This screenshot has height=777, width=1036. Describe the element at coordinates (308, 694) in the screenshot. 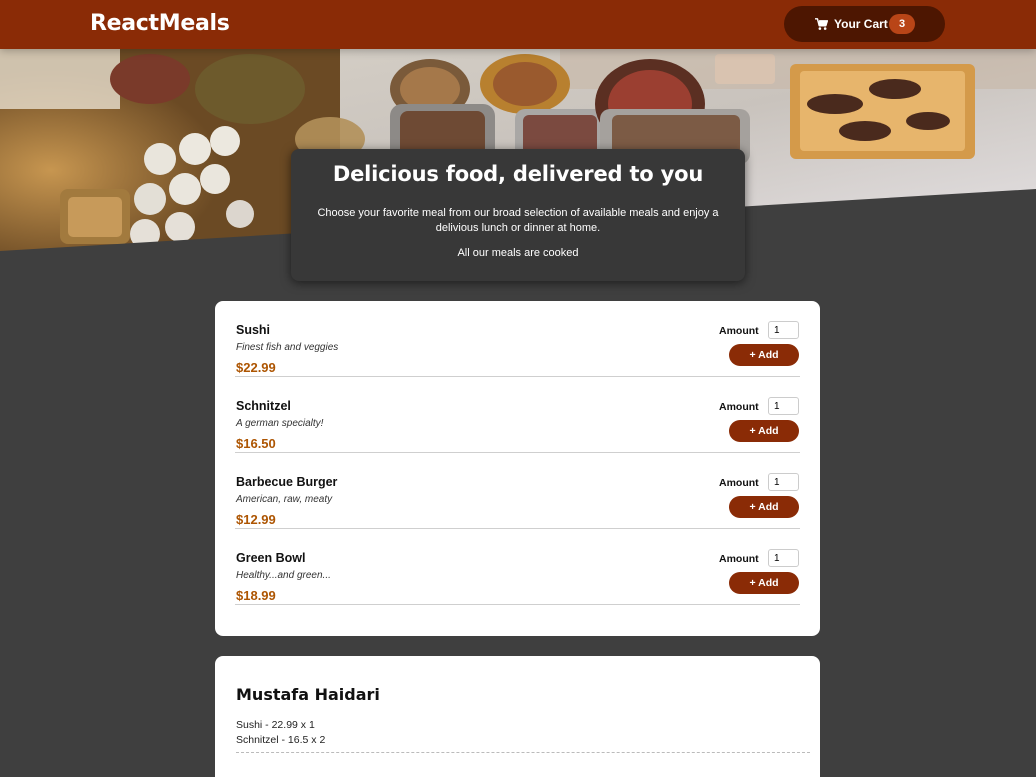

I see `order-customer-name: Mustafa Haidari` at that location.